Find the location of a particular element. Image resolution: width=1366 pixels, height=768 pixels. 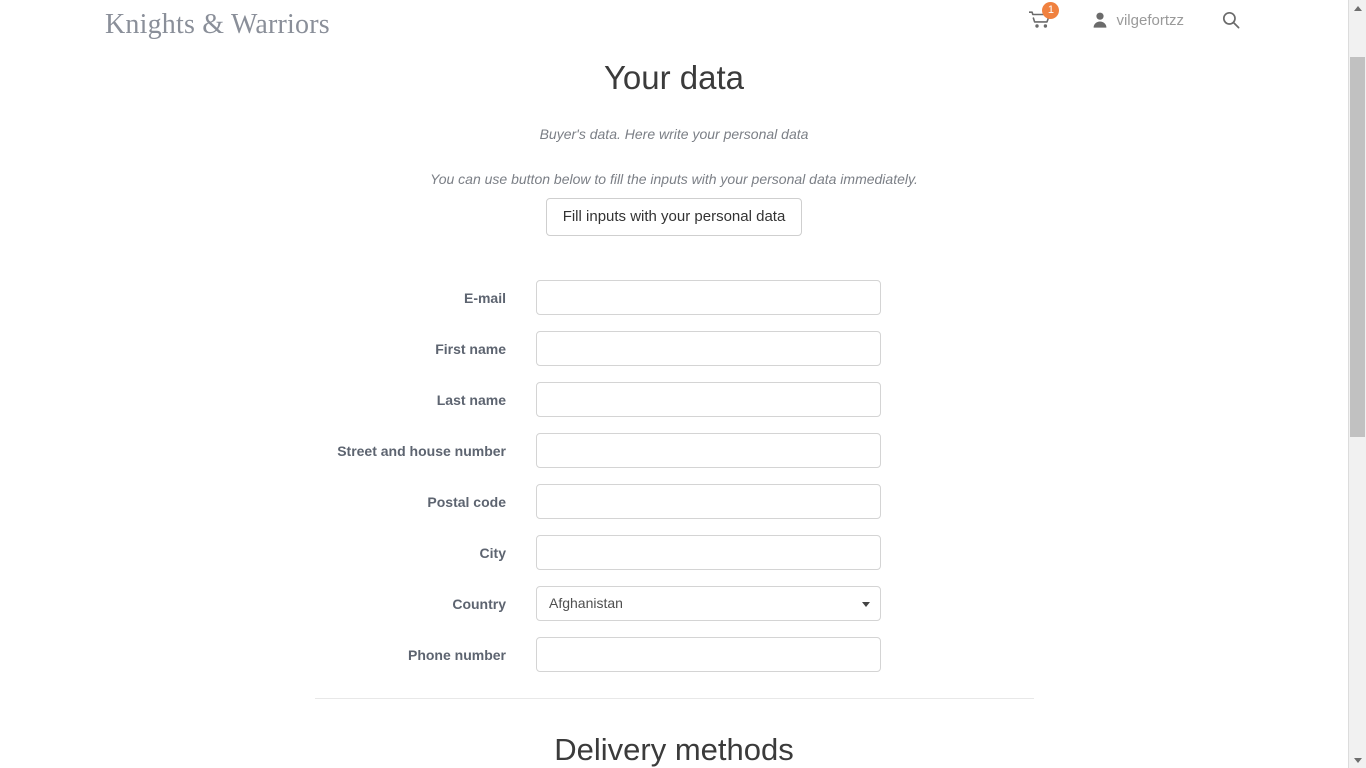

form-row-email: E-mail is located at coordinates (674, 297).